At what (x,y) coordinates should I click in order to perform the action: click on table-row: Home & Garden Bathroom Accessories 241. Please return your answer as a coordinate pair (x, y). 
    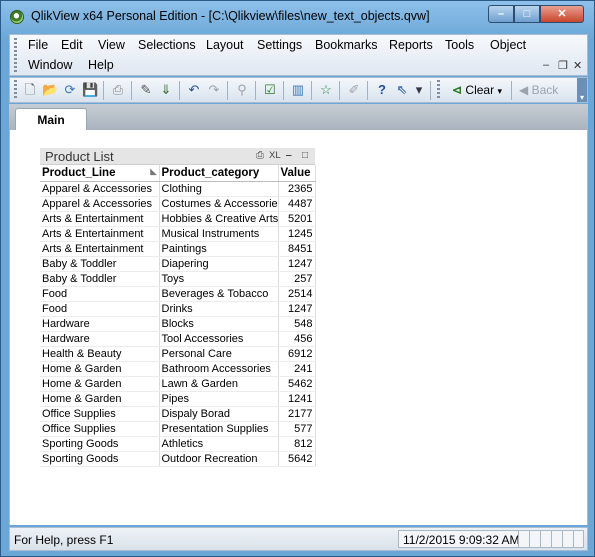
    Looking at the image, I should click on (178, 369).